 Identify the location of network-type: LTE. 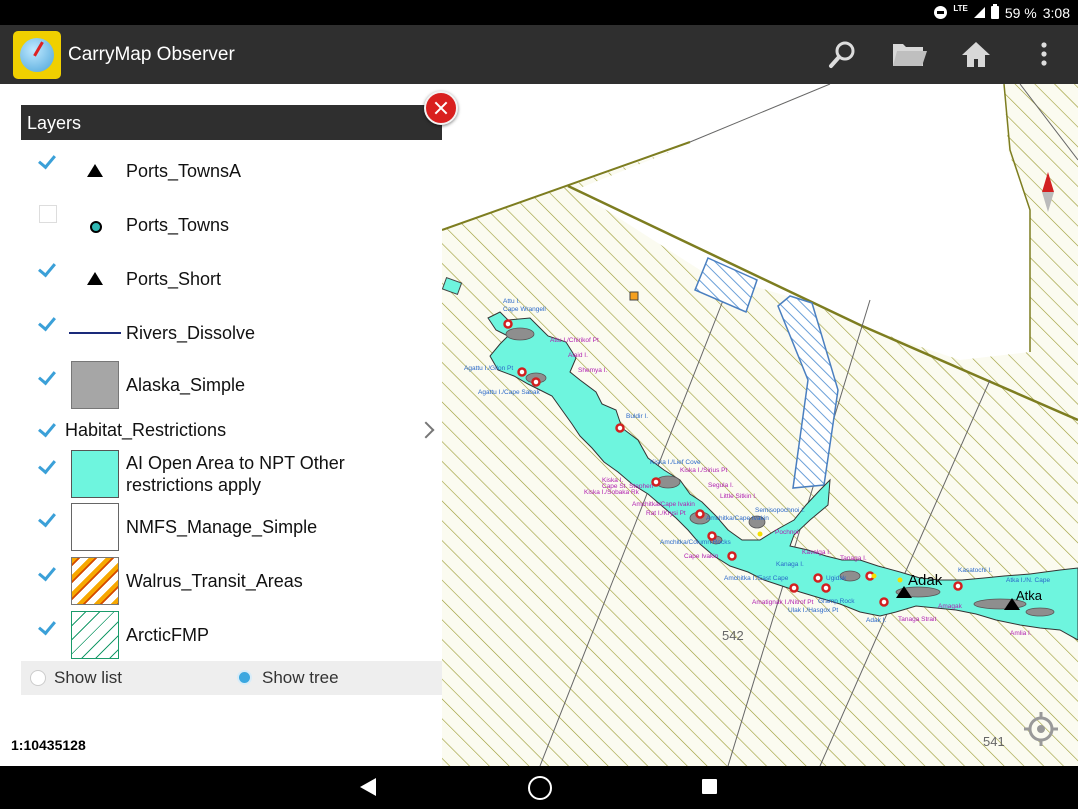
(960, 8).